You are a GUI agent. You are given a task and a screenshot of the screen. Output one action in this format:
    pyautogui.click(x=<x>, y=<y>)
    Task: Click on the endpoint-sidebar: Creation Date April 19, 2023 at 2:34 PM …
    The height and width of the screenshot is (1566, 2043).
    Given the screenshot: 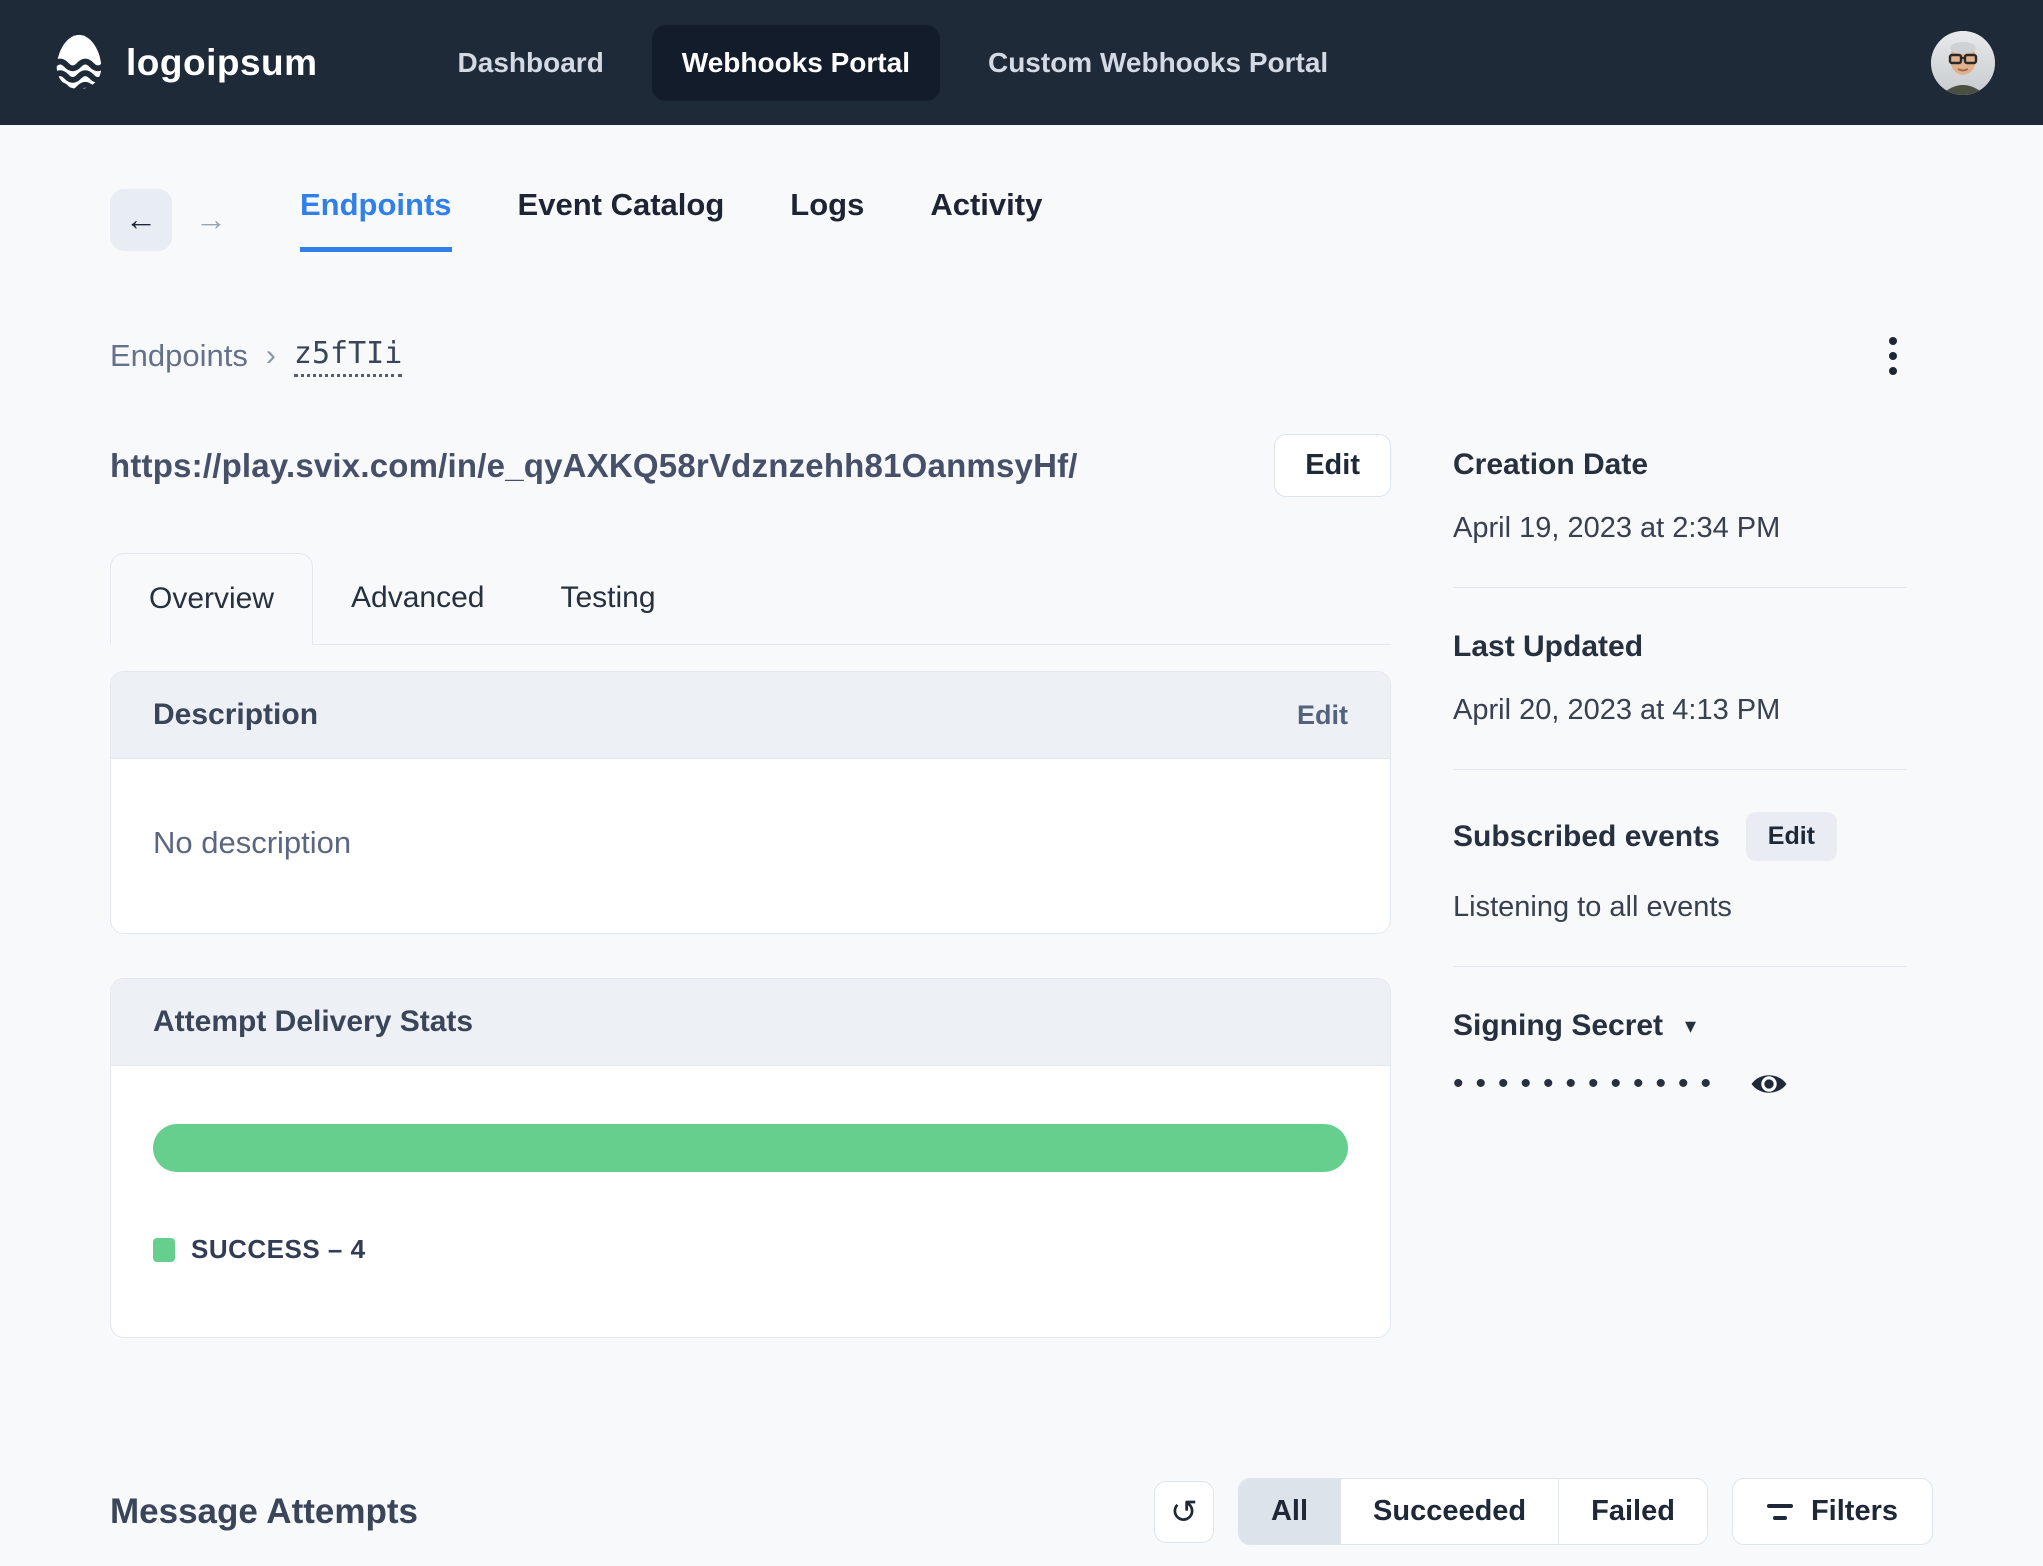 What is the action you would take?
    pyautogui.click(x=1693, y=773)
    